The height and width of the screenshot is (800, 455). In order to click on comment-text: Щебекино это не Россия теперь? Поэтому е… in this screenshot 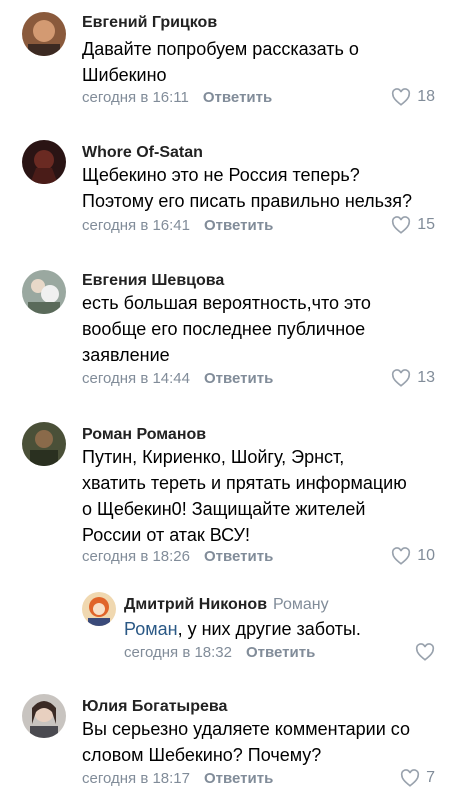, I will do `click(247, 188)`.